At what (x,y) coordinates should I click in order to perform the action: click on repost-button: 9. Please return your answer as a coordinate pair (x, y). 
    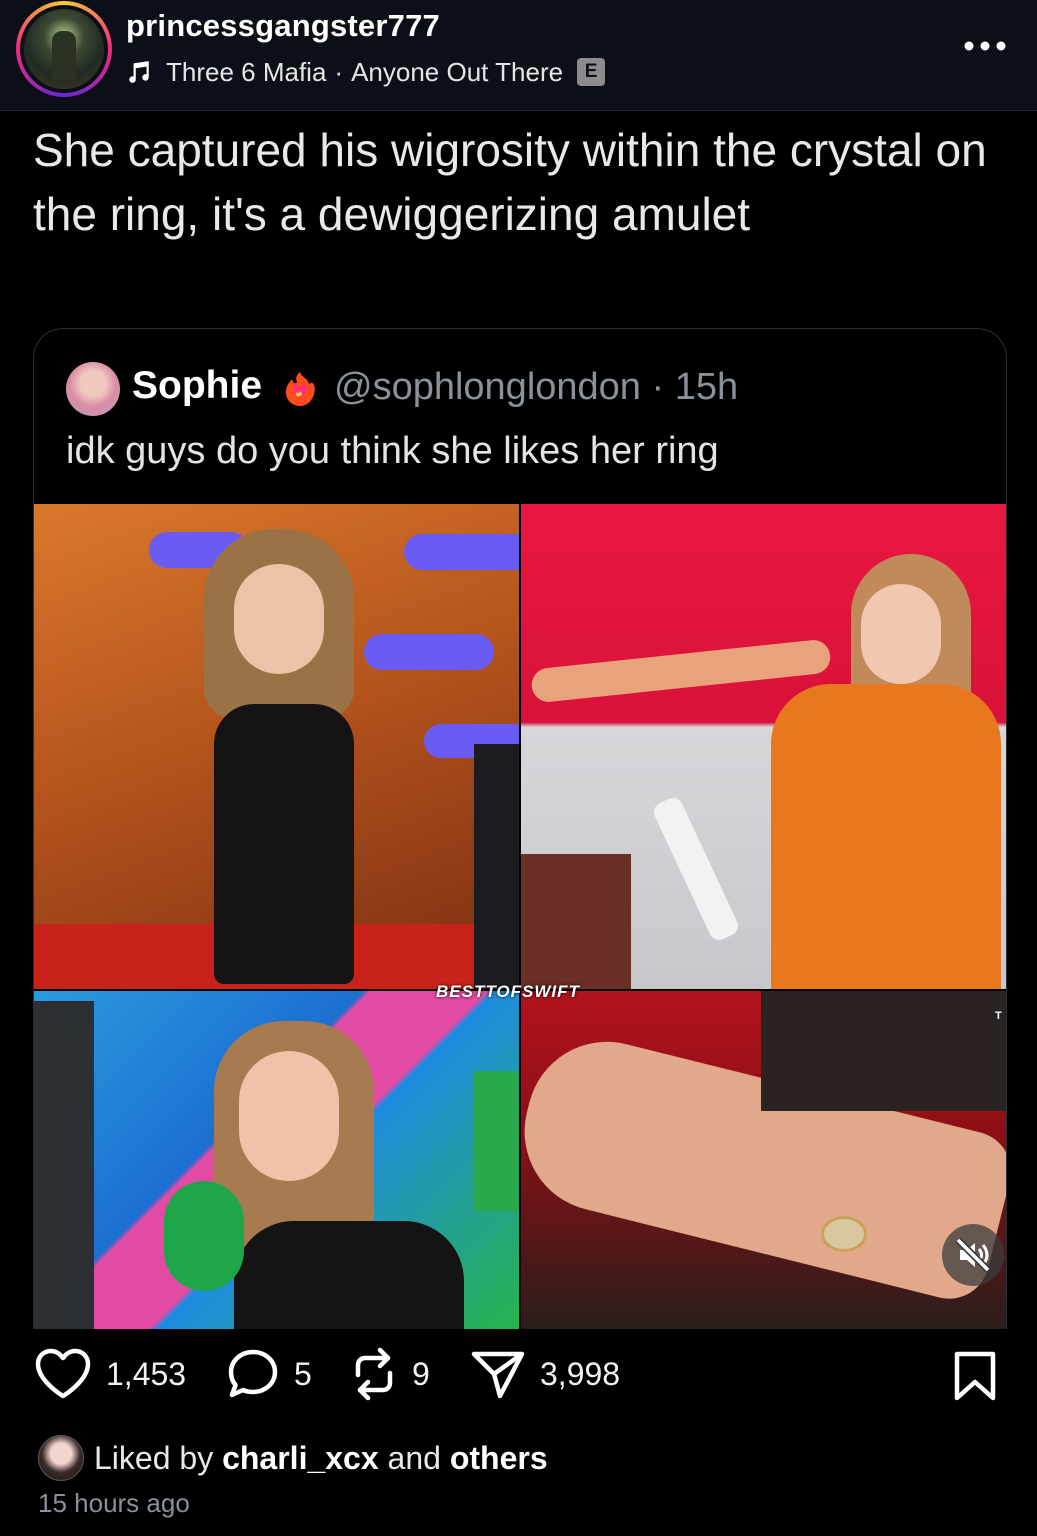
    Looking at the image, I should click on (390, 1374).